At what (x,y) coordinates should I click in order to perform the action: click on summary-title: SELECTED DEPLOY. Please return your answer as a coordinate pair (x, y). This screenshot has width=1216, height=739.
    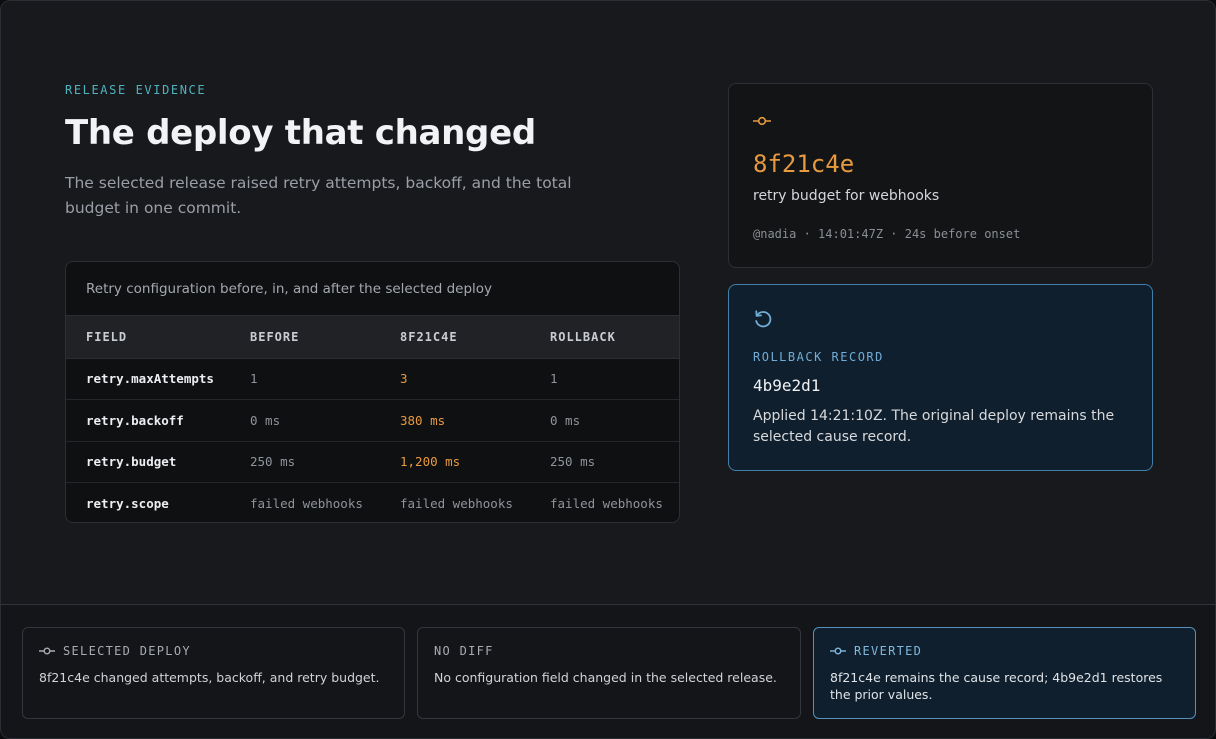
    Looking at the image, I should click on (115, 651).